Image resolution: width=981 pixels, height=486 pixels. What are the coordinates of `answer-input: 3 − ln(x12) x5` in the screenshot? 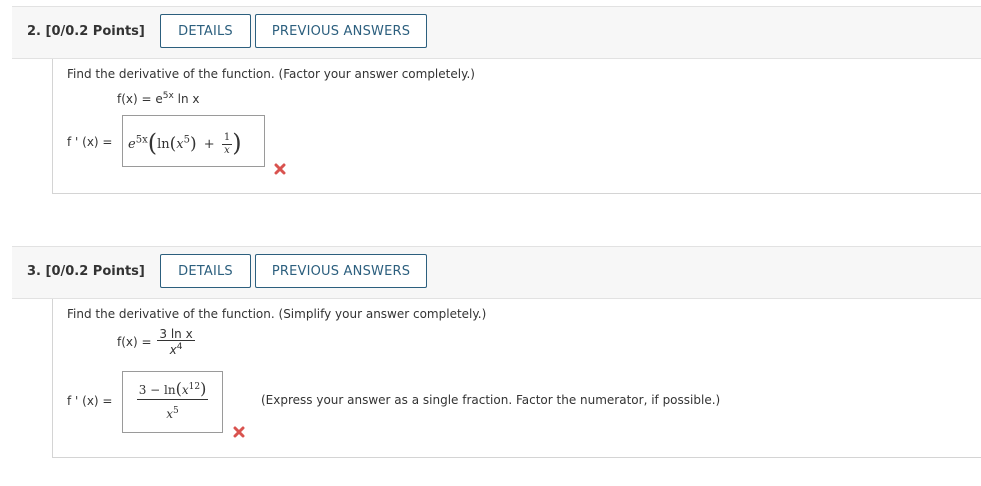 It's located at (172, 402).